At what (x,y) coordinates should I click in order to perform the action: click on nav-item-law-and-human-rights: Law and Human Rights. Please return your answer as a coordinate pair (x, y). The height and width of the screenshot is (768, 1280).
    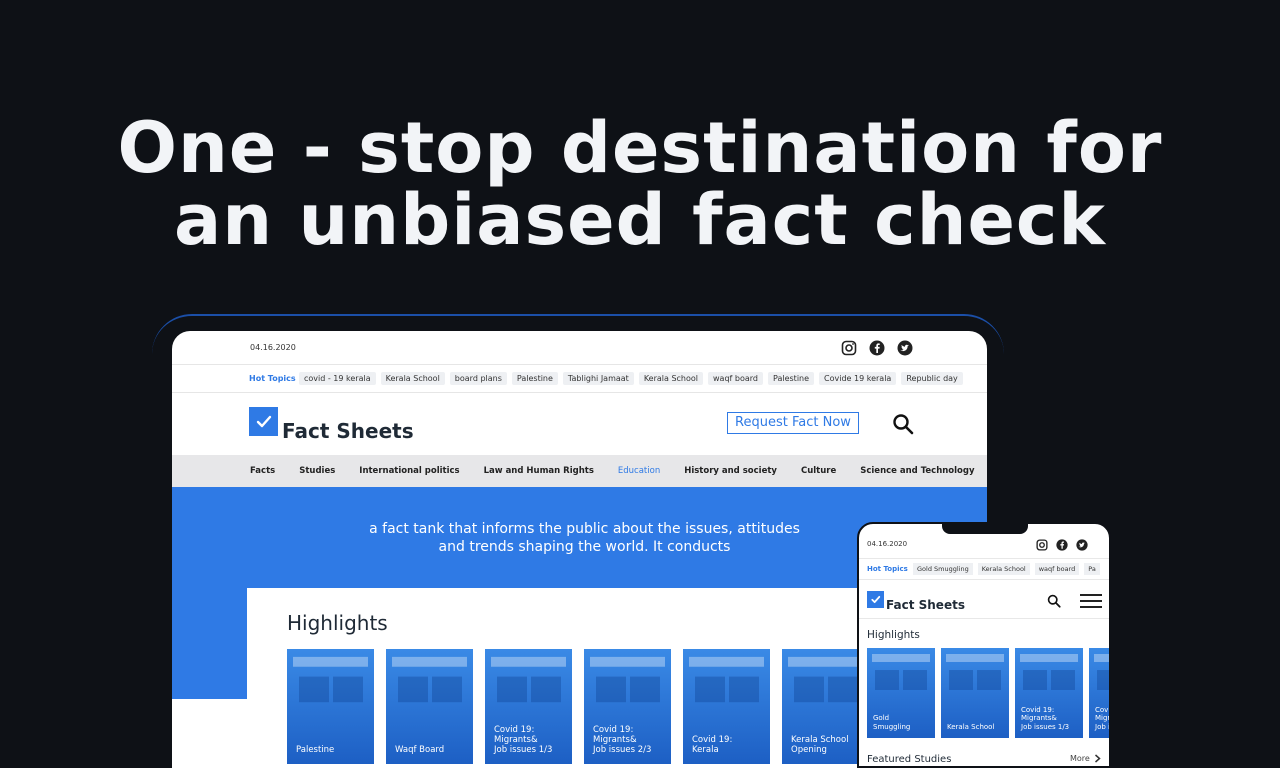
    Looking at the image, I should click on (539, 471).